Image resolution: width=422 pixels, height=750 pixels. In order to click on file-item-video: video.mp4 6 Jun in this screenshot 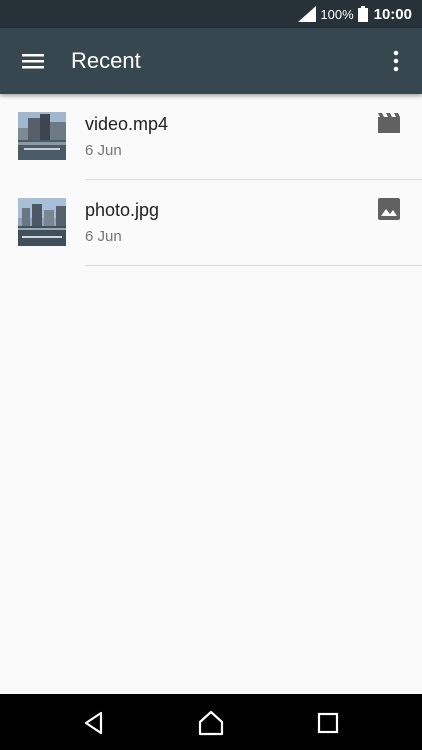, I will do `click(211, 137)`.